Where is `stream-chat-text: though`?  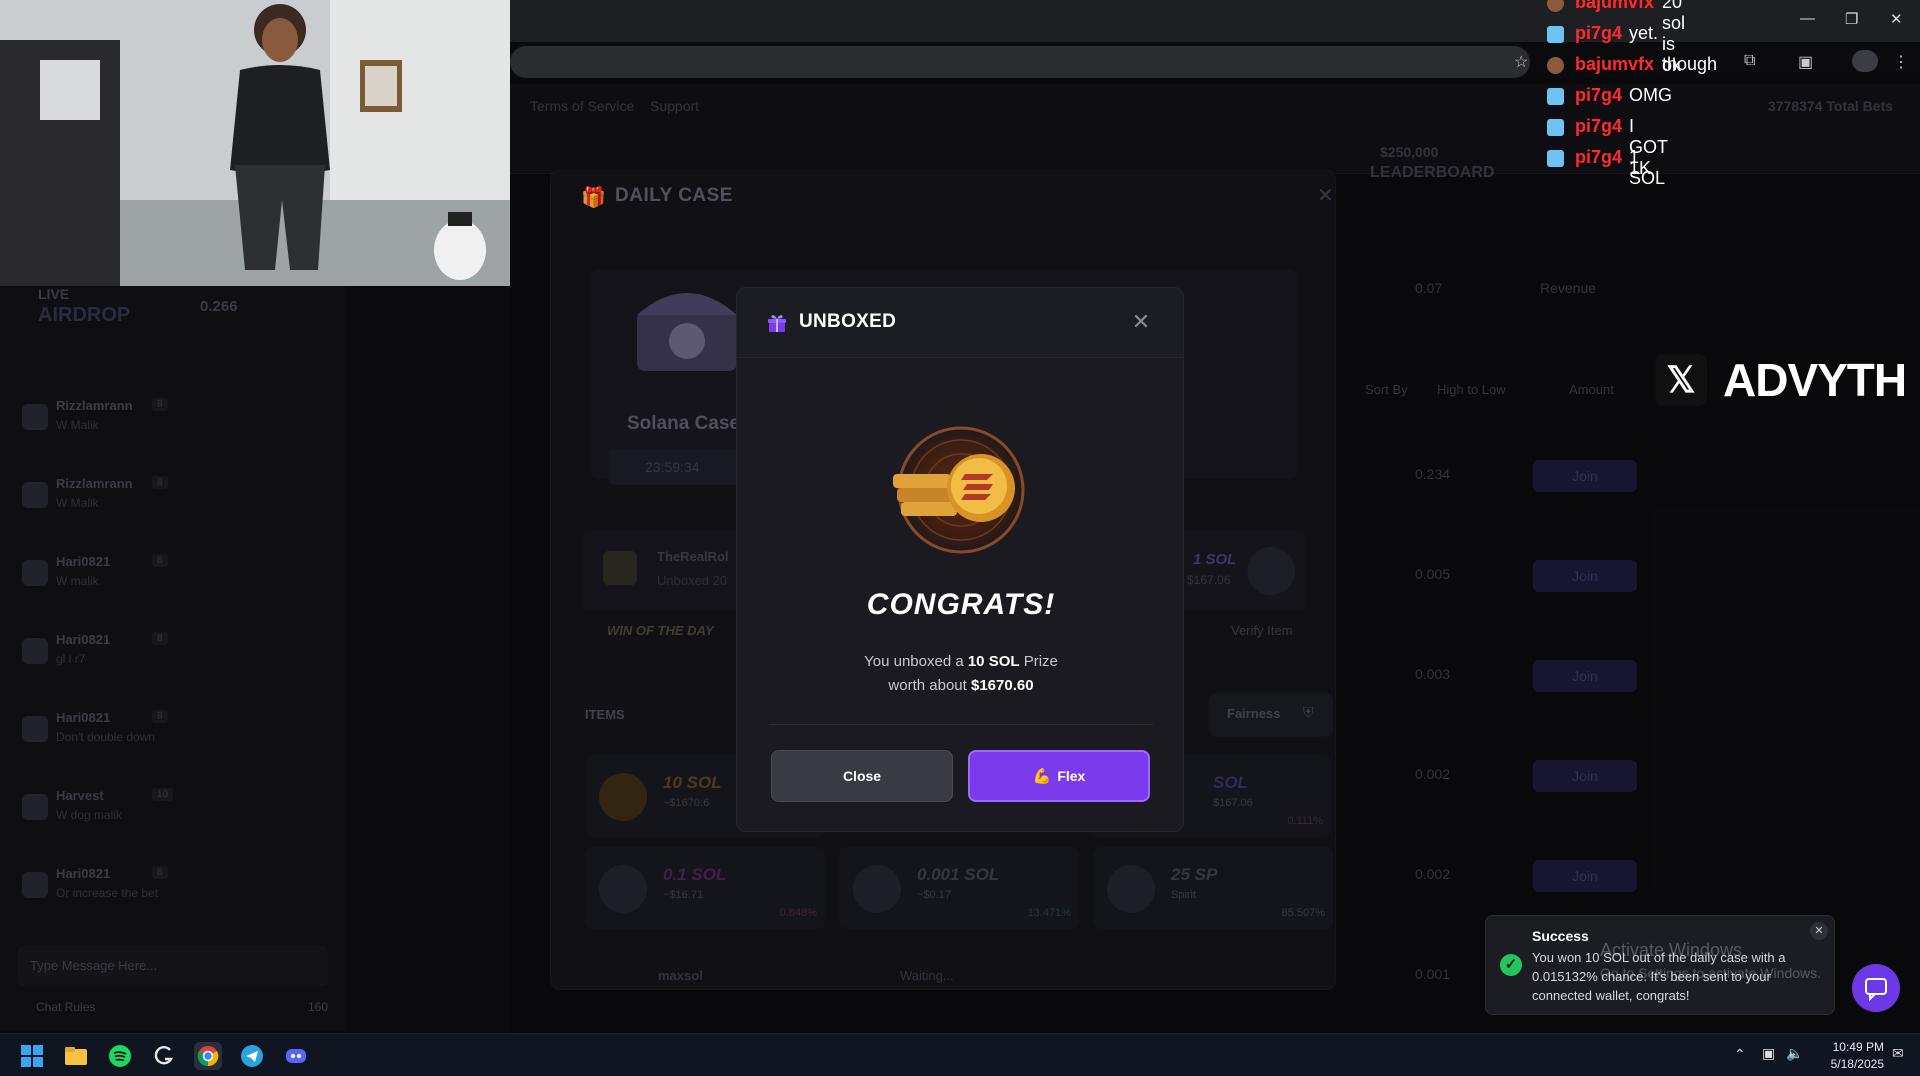
stream-chat-text: though is located at coordinates (1690, 64).